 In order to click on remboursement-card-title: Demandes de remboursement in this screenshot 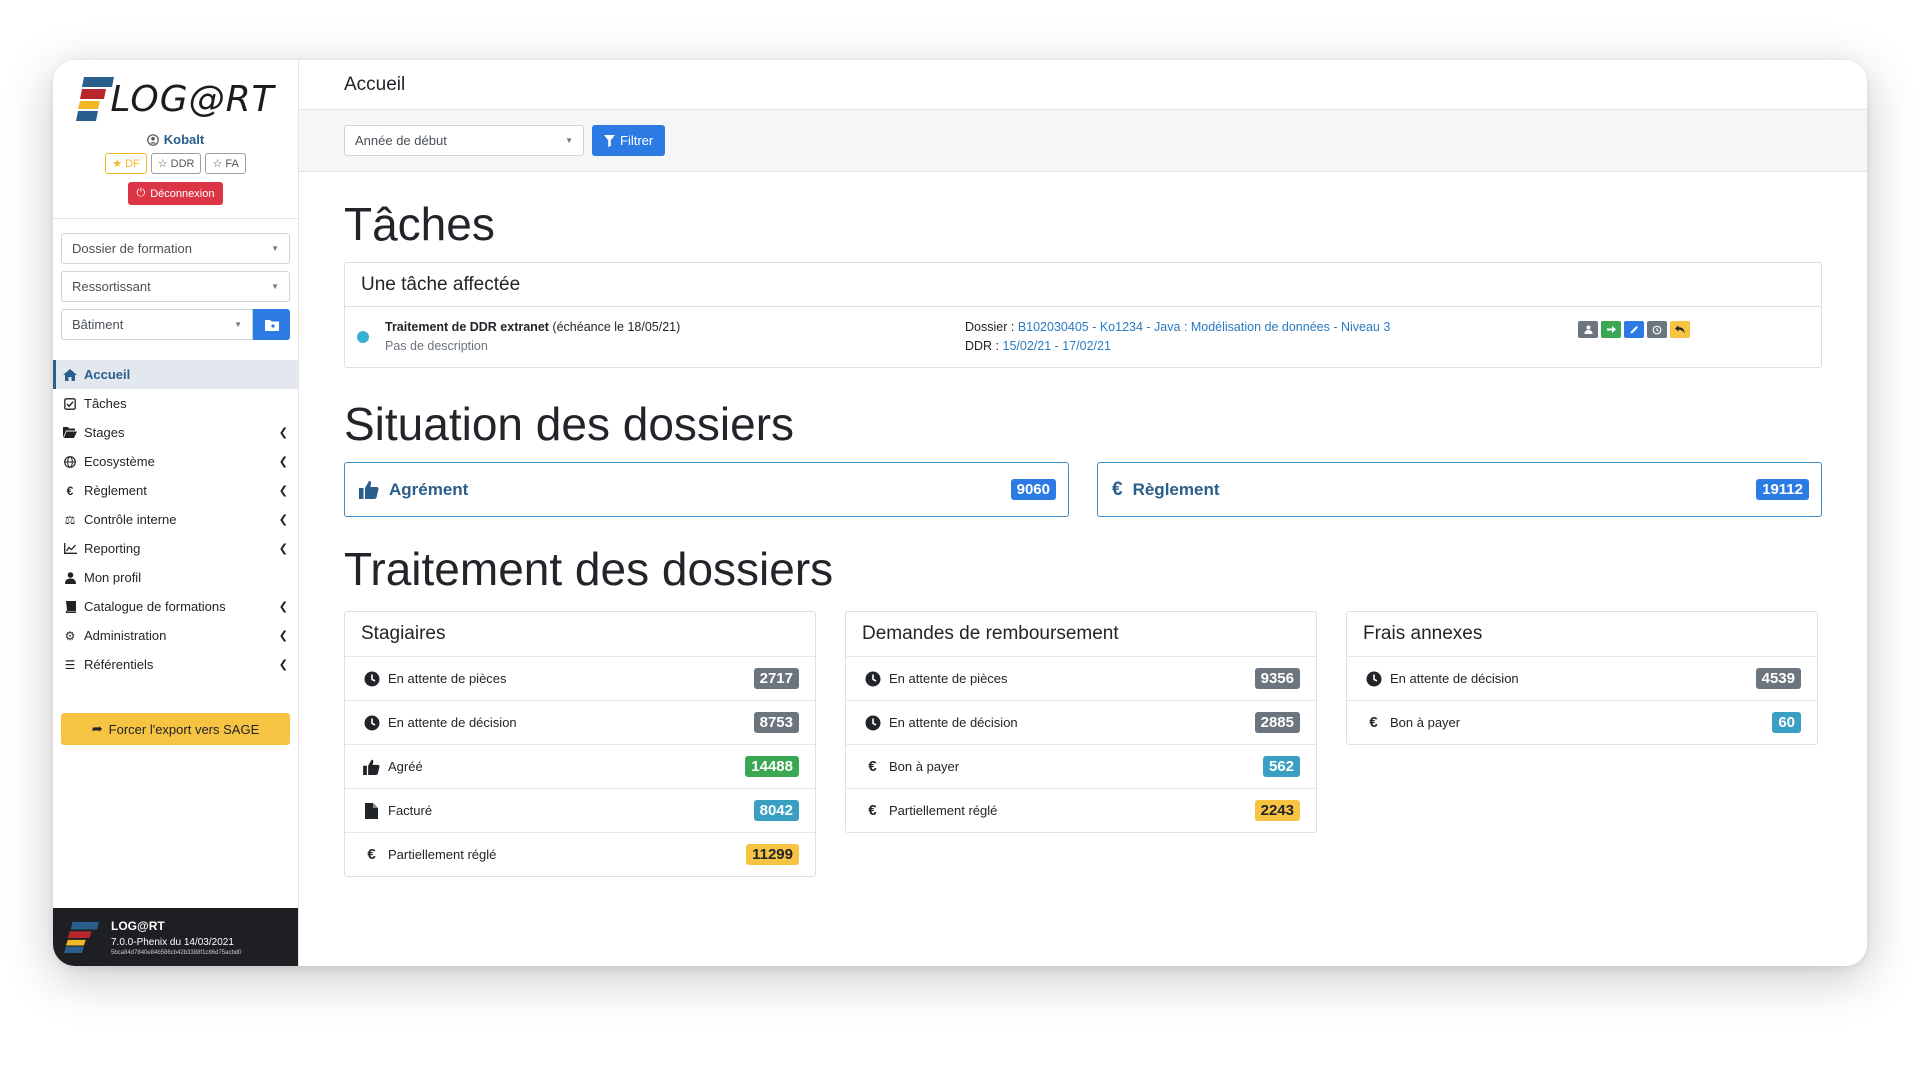, I will do `click(990, 633)`.